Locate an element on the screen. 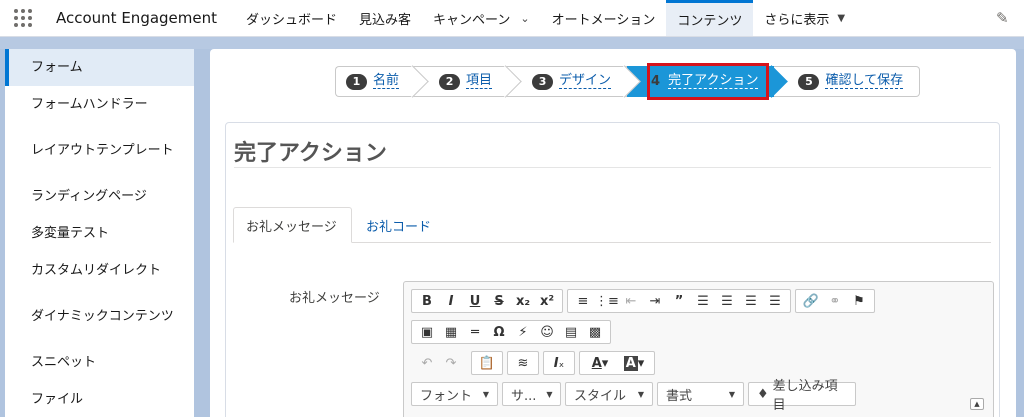 This screenshot has height=417, width=1024. wizard-step-completion-actions: 4 完了アクション is located at coordinates (708, 81).